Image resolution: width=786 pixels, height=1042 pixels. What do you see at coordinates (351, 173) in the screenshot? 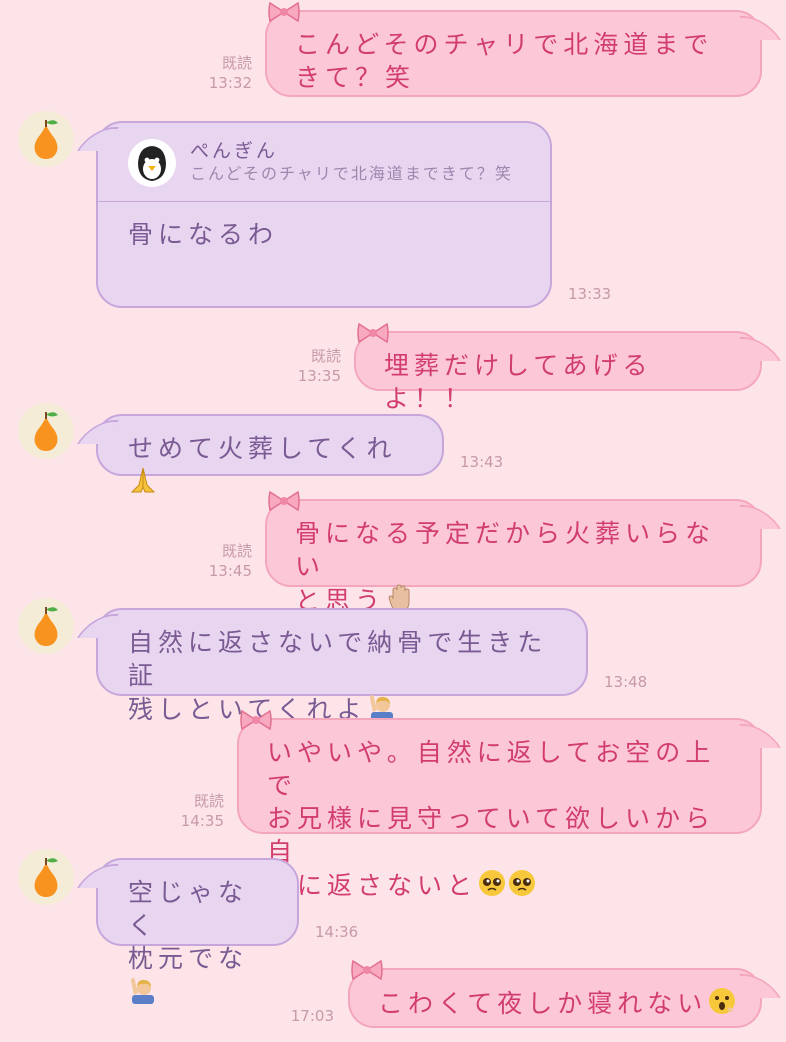
I see `quoted-text: こんどそのチャリで北海道まできて？笑` at bounding box center [351, 173].